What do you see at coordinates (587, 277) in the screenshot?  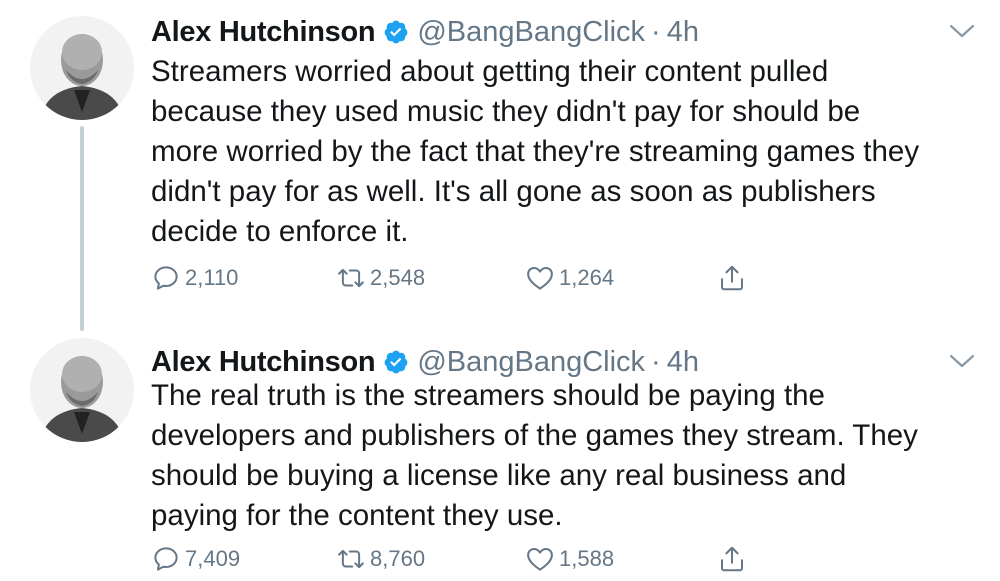 I see `like-count: 1,264` at bounding box center [587, 277].